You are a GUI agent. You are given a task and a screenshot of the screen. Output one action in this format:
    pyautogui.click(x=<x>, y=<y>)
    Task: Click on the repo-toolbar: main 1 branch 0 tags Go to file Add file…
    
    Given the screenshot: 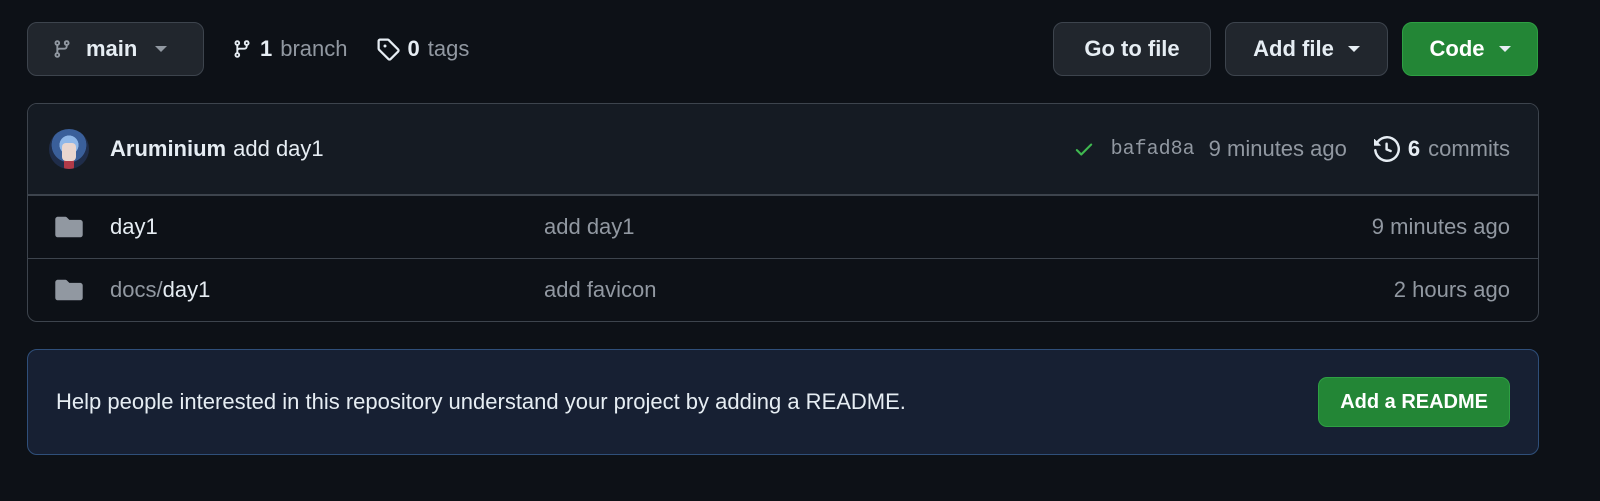 What is the action you would take?
    pyautogui.click(x=782, y=49)
    